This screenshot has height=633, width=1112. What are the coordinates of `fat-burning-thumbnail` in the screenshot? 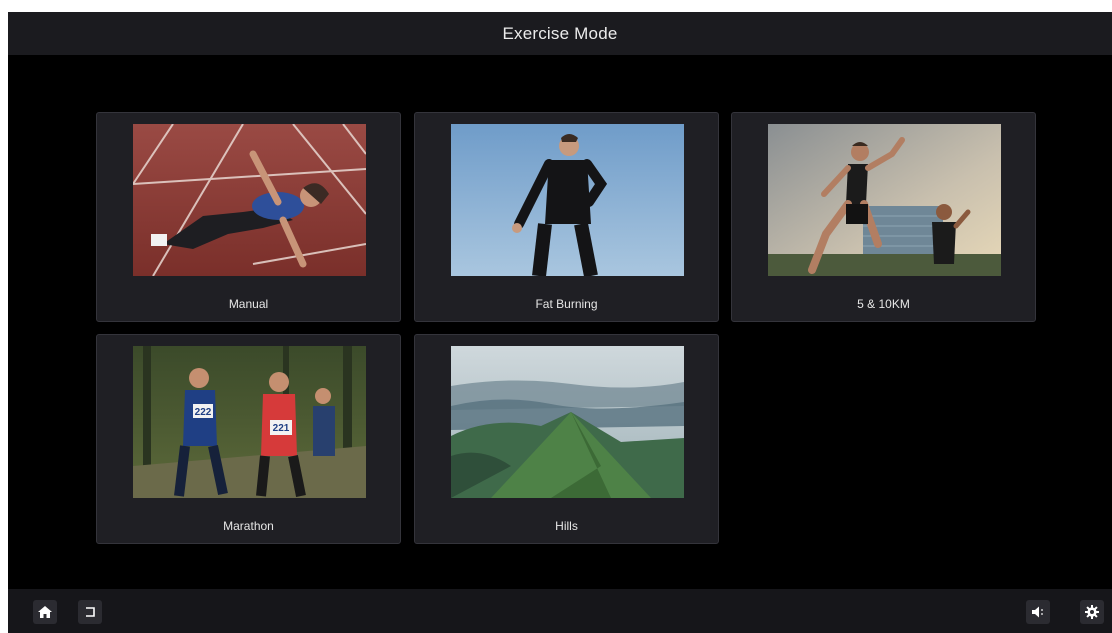 It's located at (567, 200).